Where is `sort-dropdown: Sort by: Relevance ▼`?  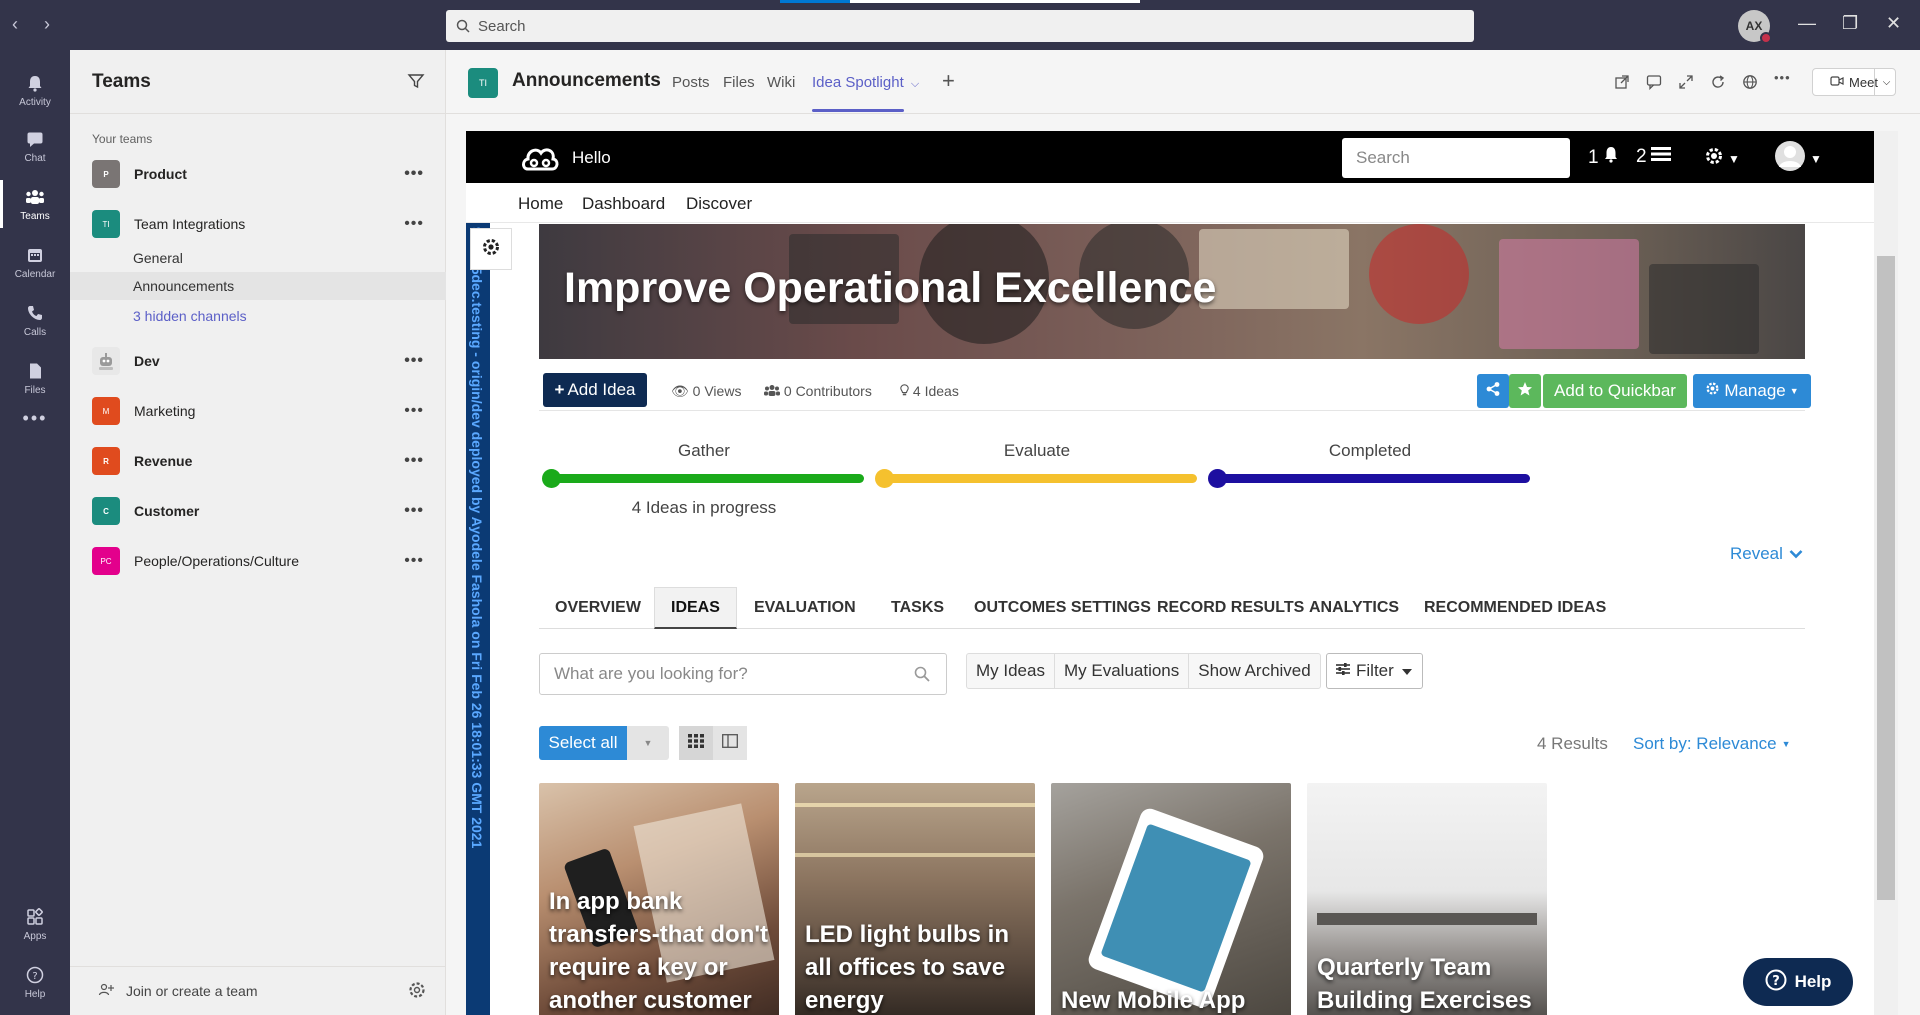 sort-dropdown: Sort by: Relevance ▼ is located at coordinates (1712, 744).